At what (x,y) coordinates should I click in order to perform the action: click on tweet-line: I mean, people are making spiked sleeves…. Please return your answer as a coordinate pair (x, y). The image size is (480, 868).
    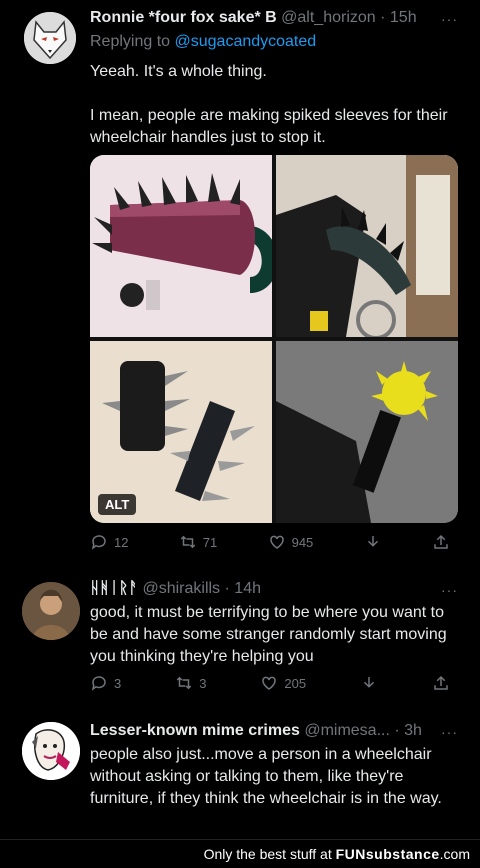
    Looking at the image, I should click on (269, 126).